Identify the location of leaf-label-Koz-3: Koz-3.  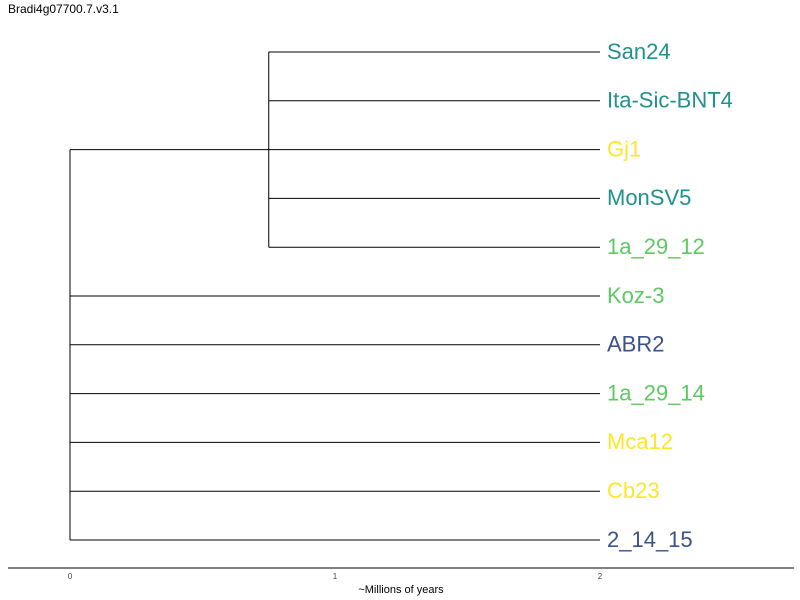
(635, 295).